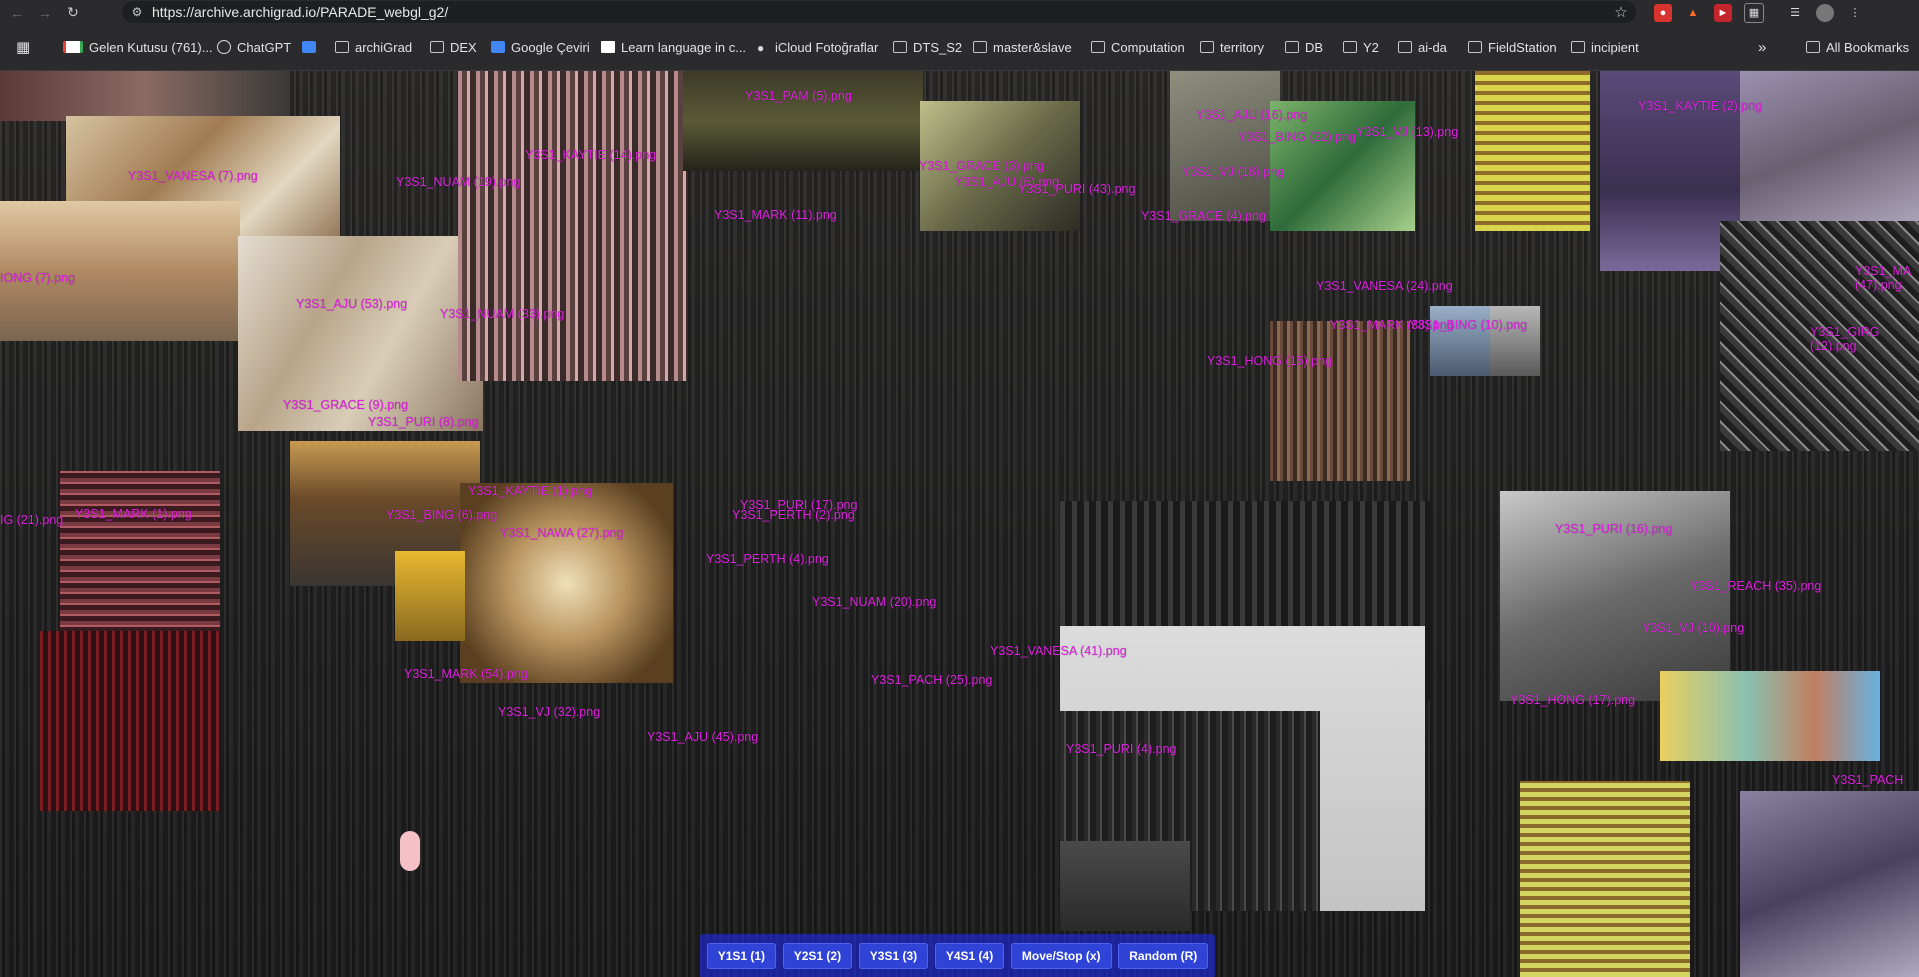  Describe the element at coordinates (761, 48) in the screenshot. I see `apple-icon: ●` at that location.